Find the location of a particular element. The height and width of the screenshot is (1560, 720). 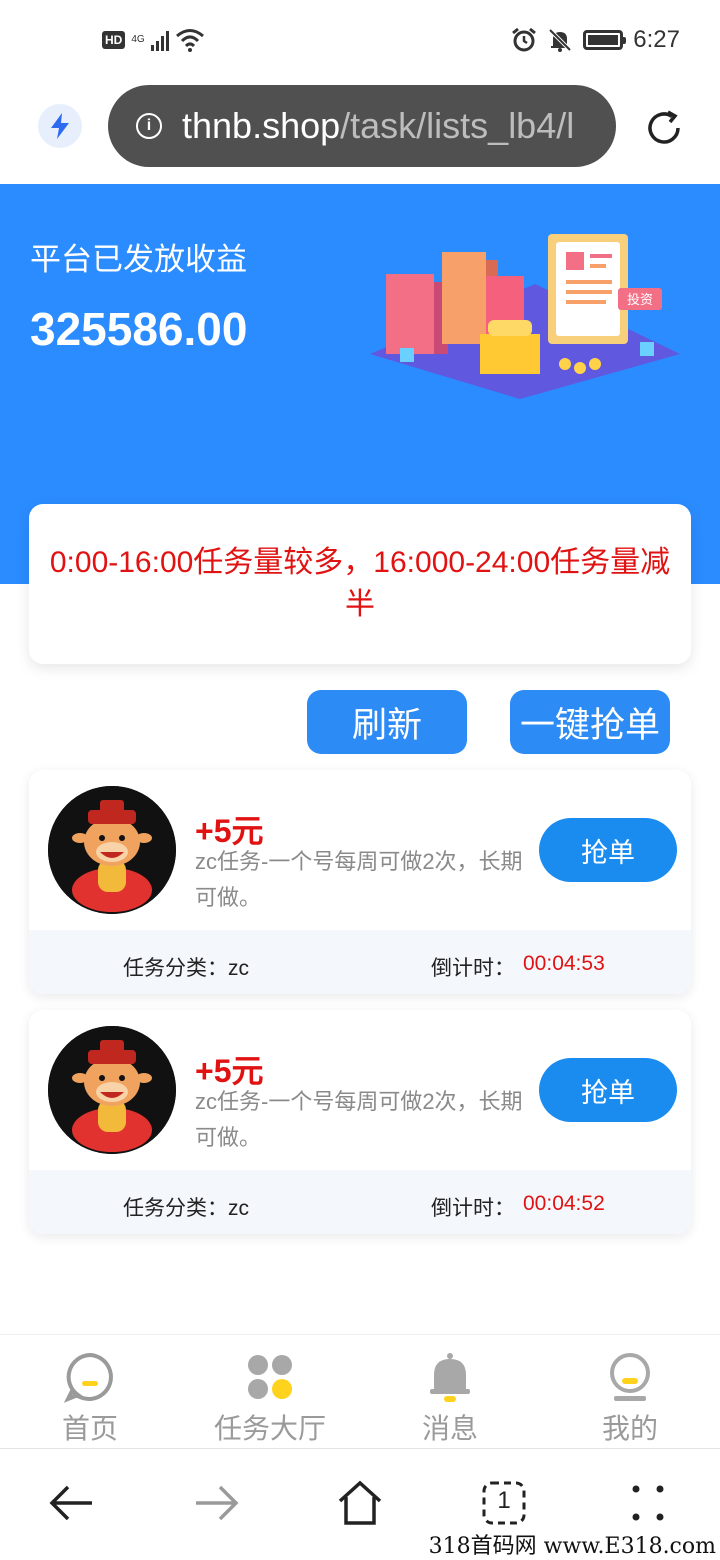

signal-icon is located at coordinates (159, 40).